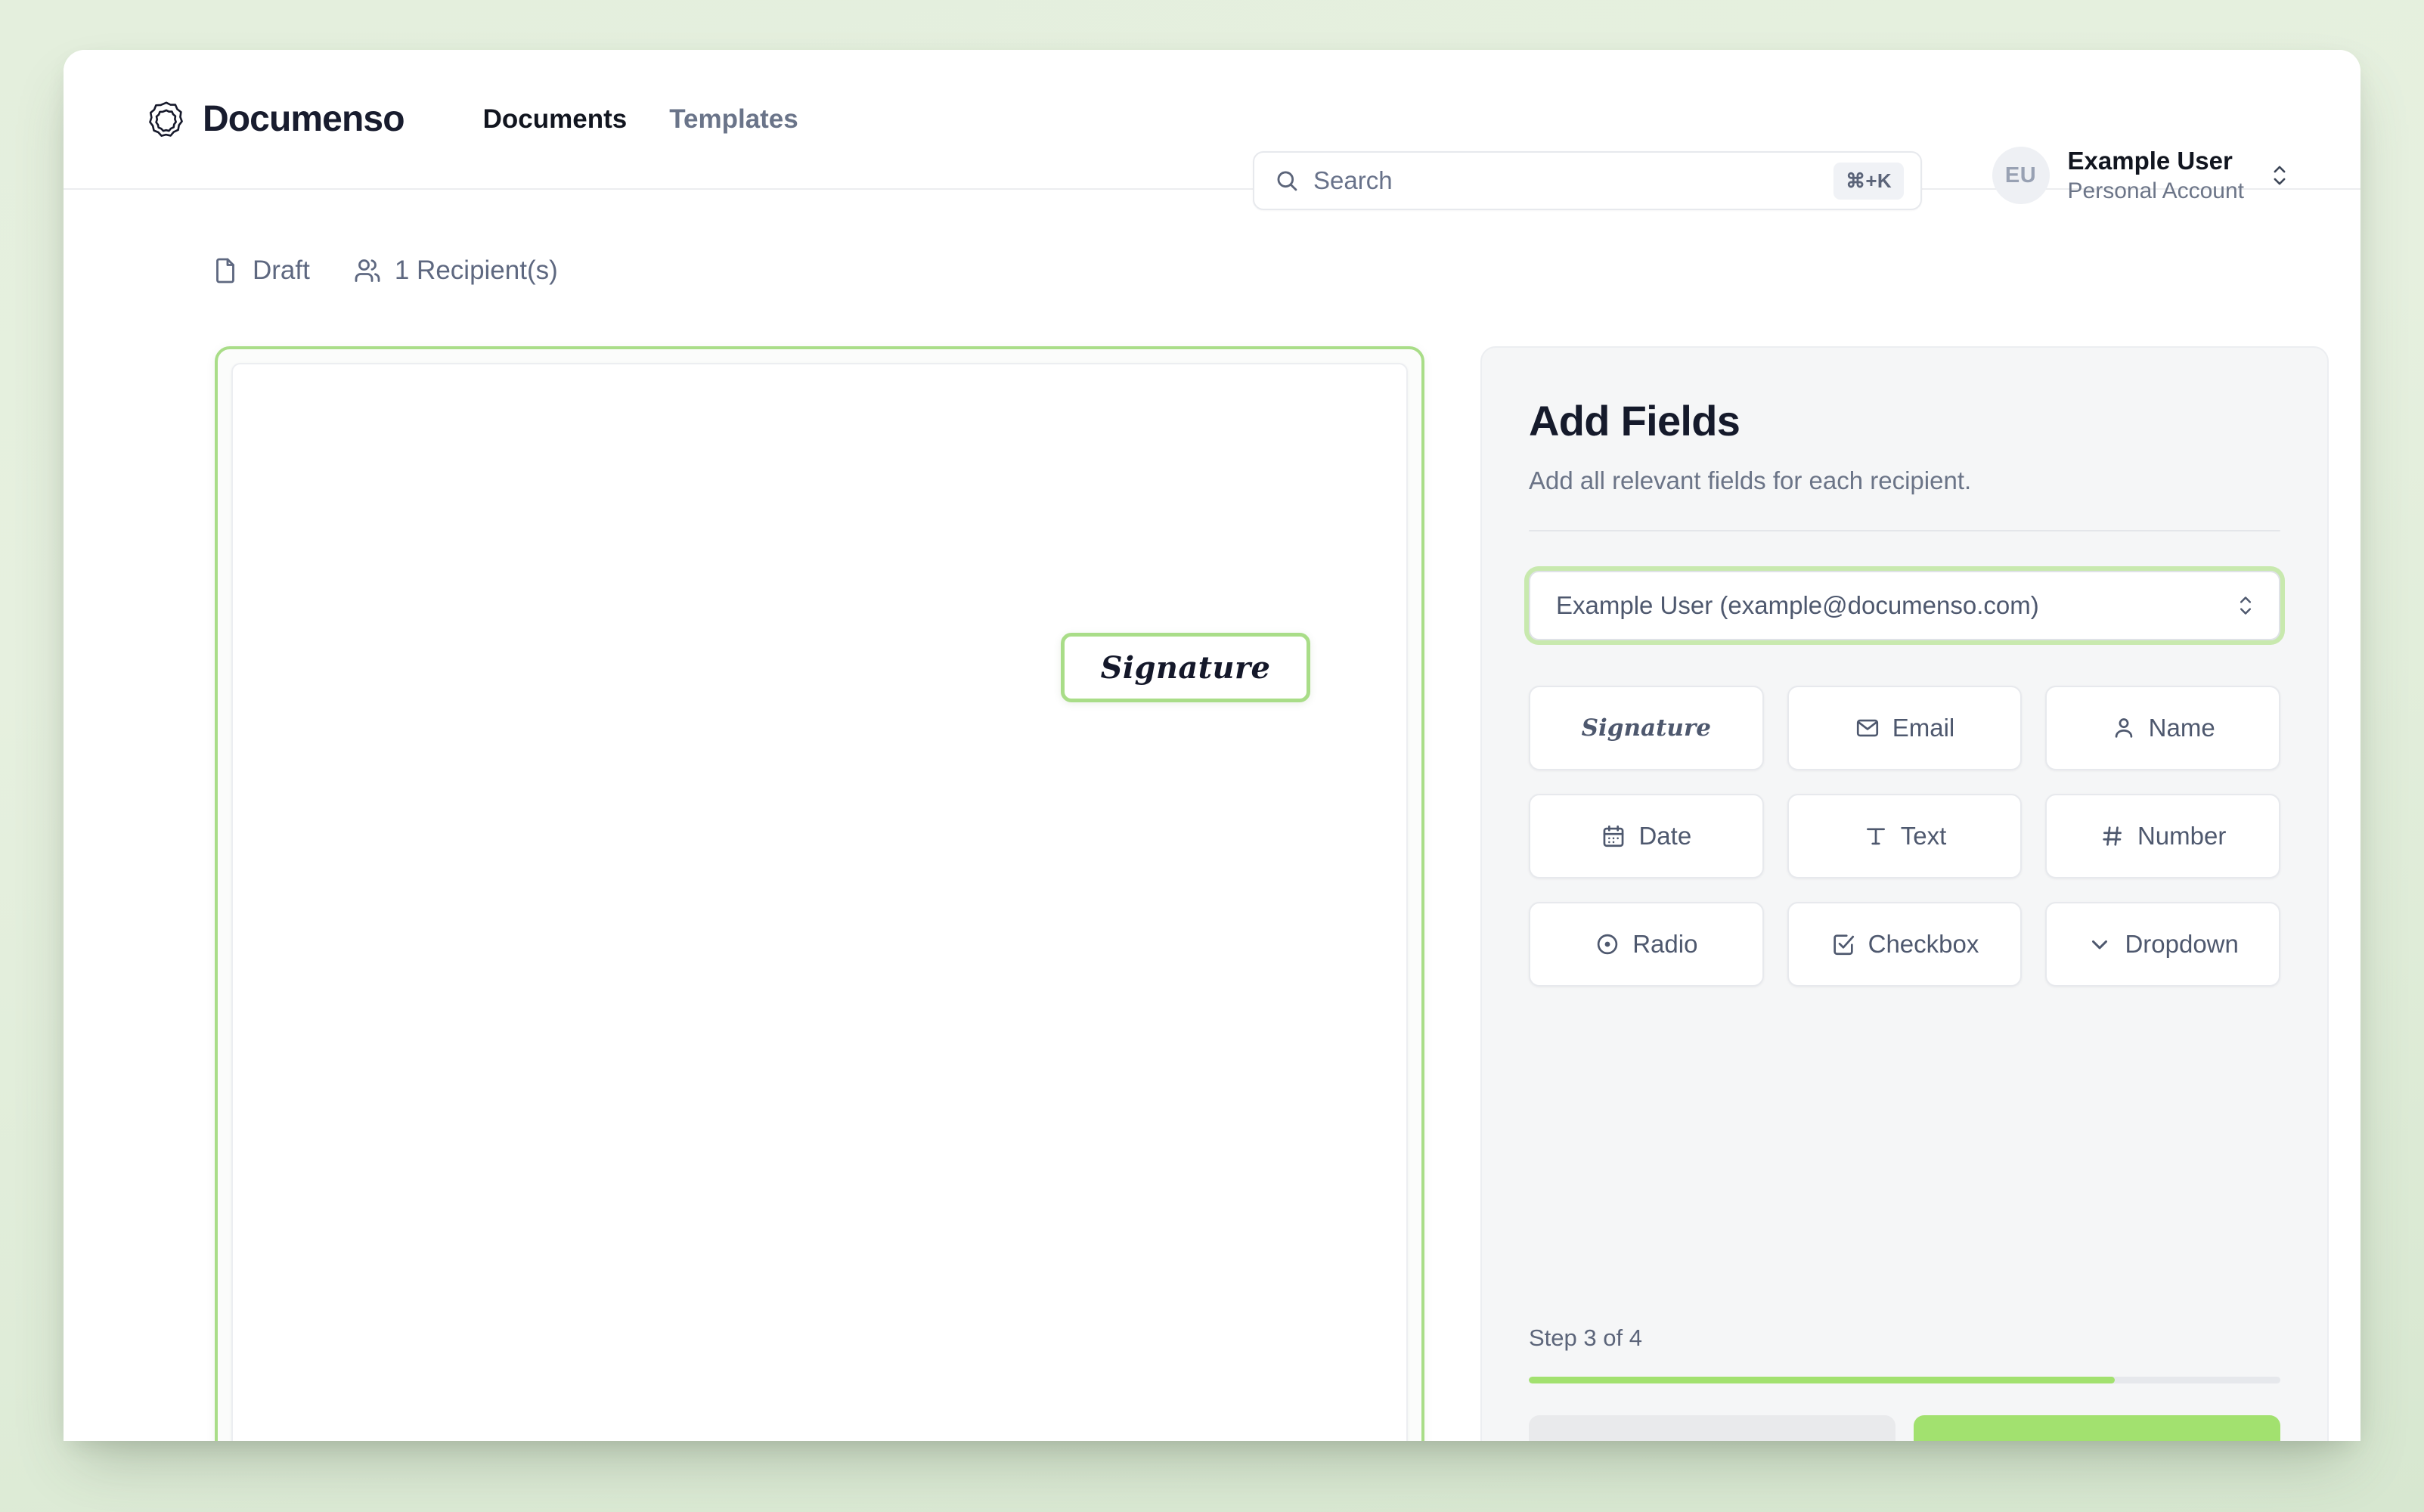 This screenshot has width=2424, height=1512. I want to click on account-subtitle: Personal Account, so click(2155, 190).